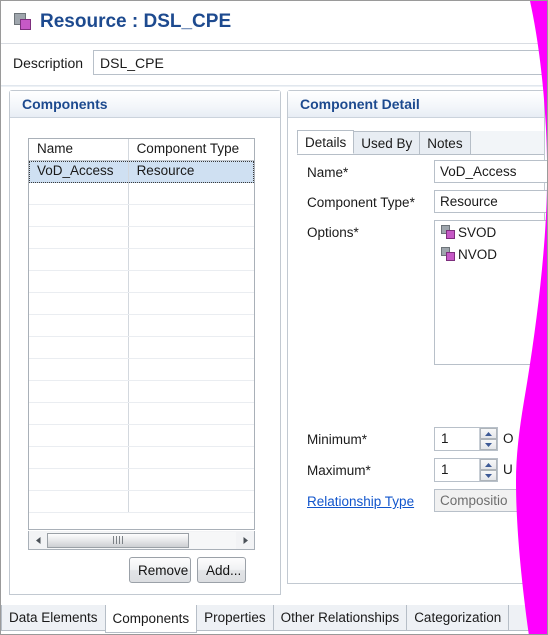 Image resolution: width=548 pixels, height=635 pixels. I want to click on relationship-type-field, so click(490, 500).